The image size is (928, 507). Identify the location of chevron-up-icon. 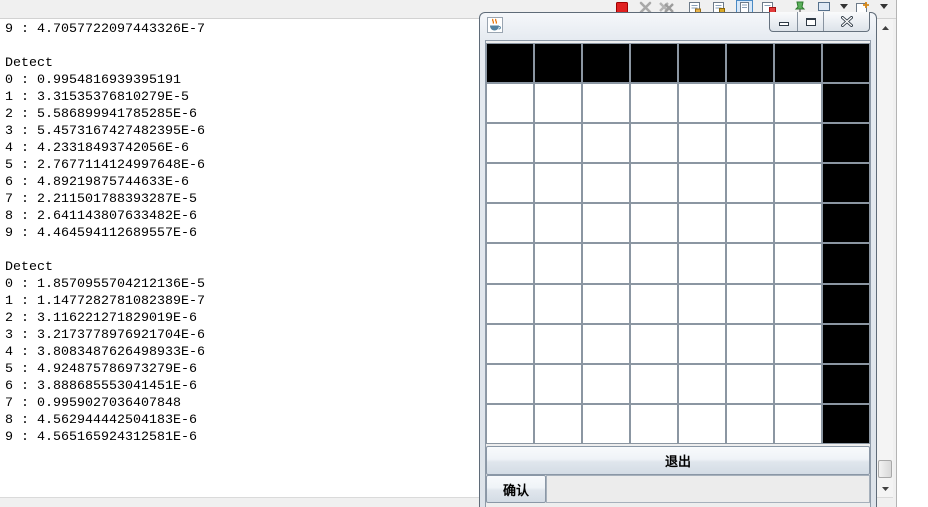
(885, 27).